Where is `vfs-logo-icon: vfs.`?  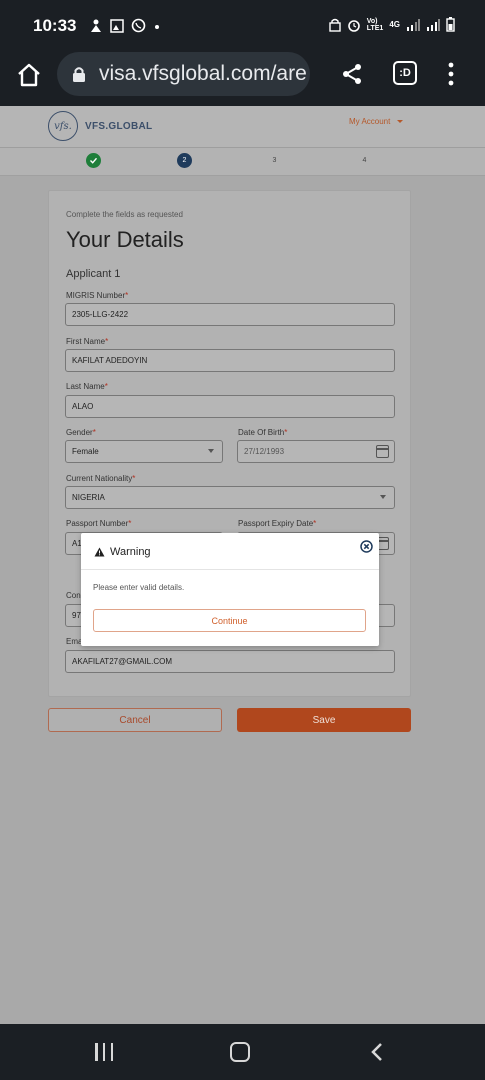
vfs-logo-icon: vfs. is located at coordinates (63, 126).